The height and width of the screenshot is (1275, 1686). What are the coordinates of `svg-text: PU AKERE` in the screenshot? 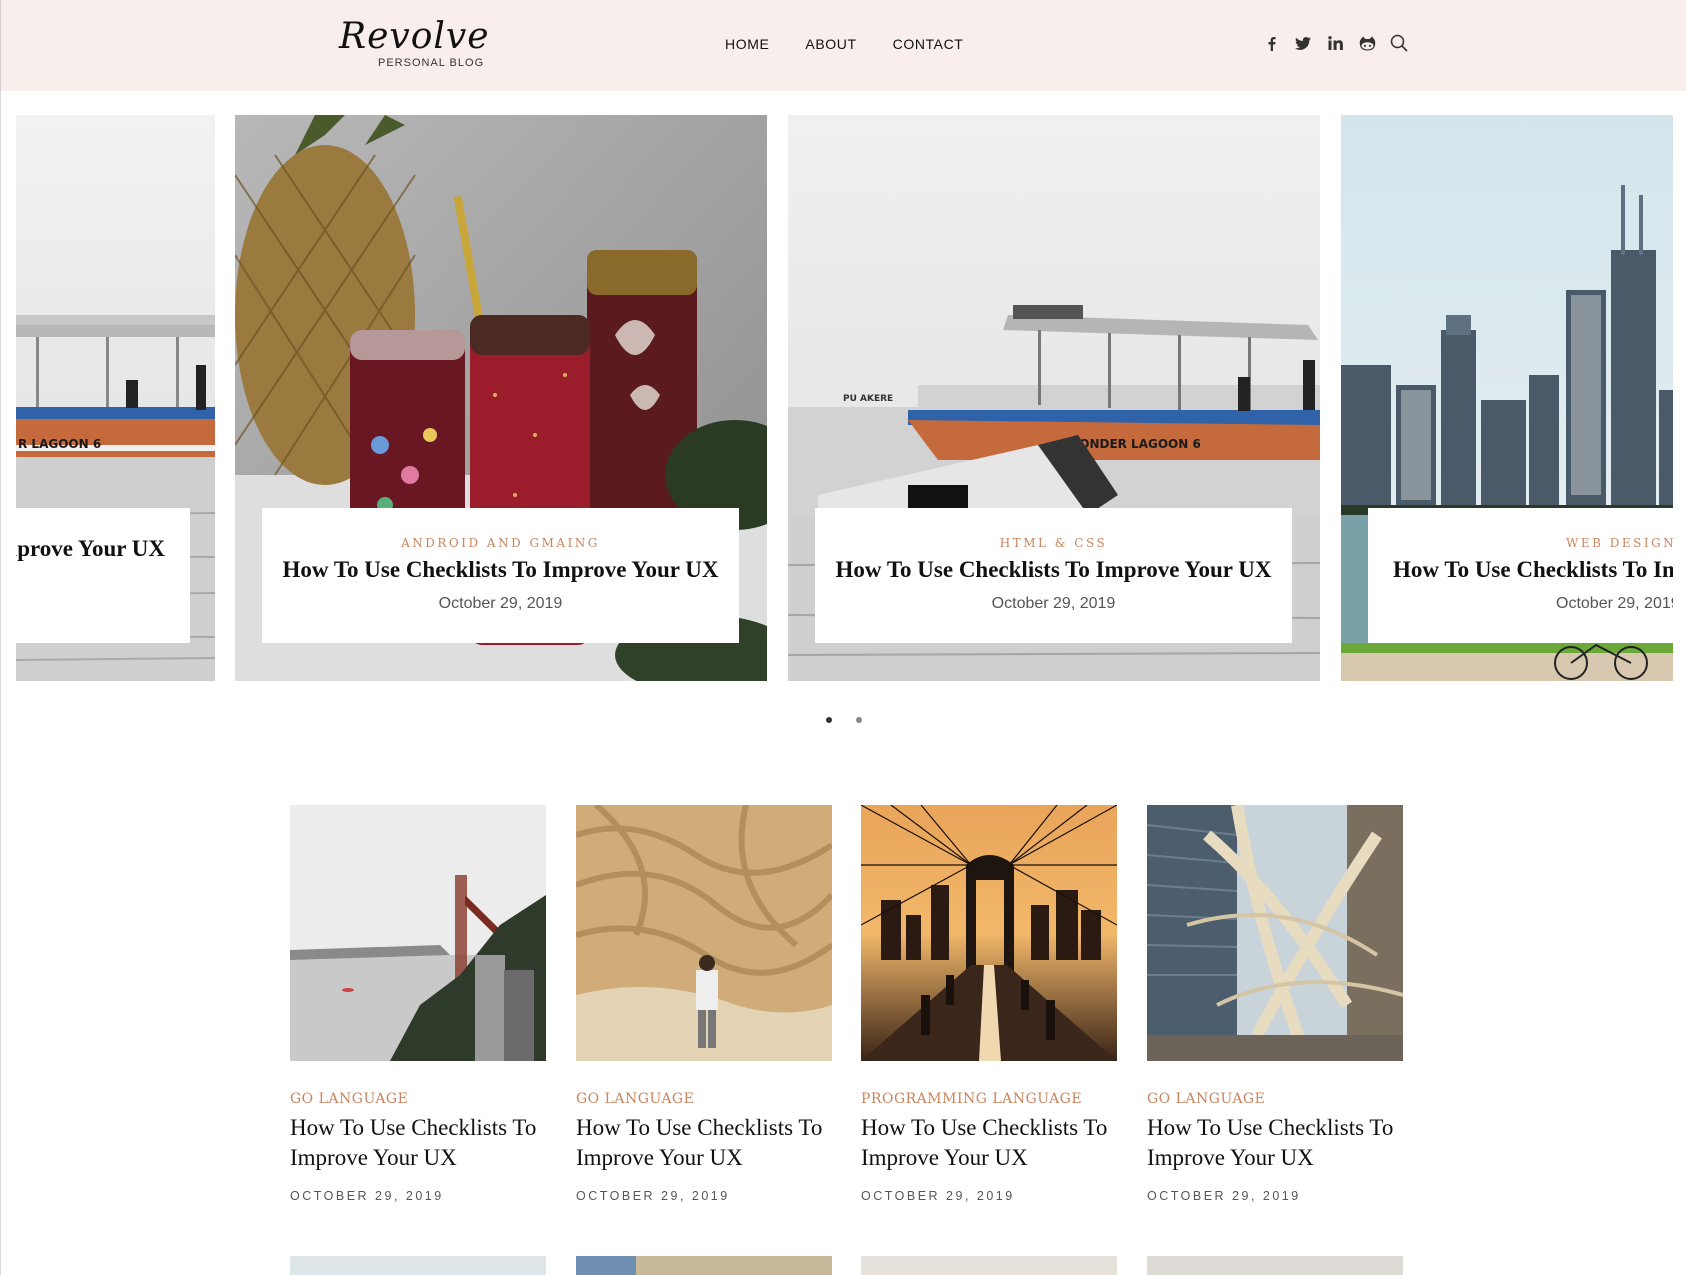 It's located at (868, 399).